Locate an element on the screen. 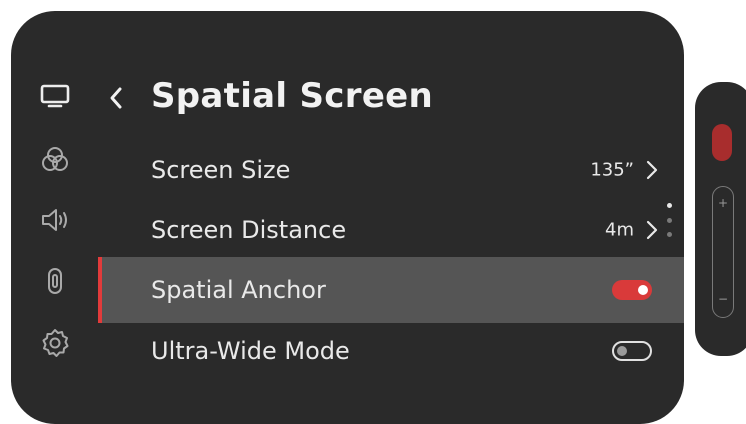 The image size is (746, 424). menu-item-label: Screen Distance is located at coordinates (249, 230).